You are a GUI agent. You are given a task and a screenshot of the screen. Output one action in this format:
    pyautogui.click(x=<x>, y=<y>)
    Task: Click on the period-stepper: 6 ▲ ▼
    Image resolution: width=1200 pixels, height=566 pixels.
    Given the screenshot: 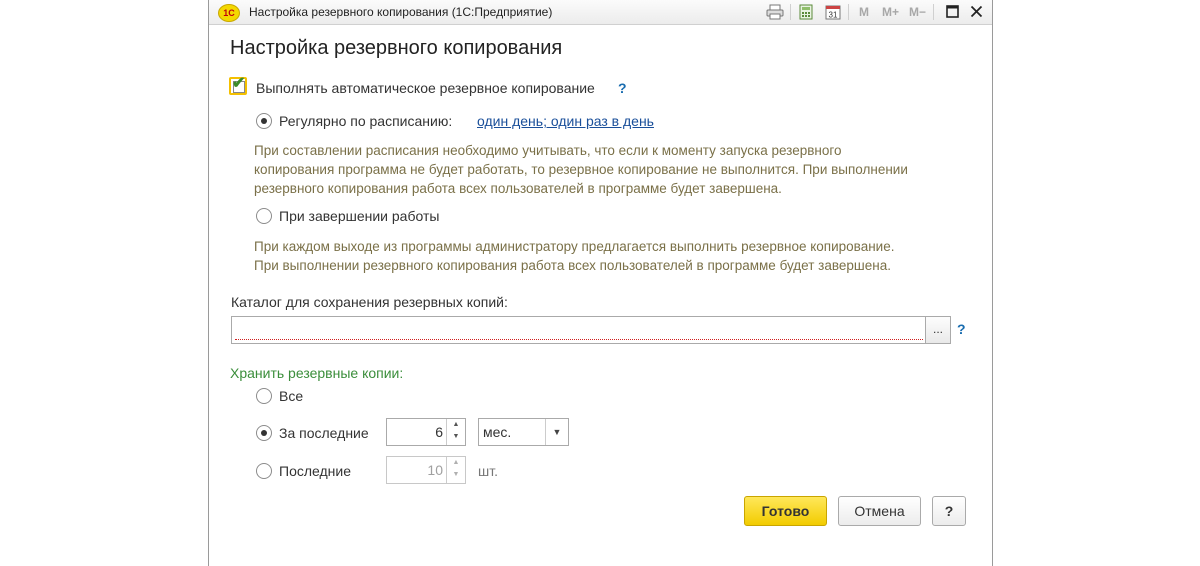 What is the action you would take?
    pyautogui.click(x=426, y=432)
    